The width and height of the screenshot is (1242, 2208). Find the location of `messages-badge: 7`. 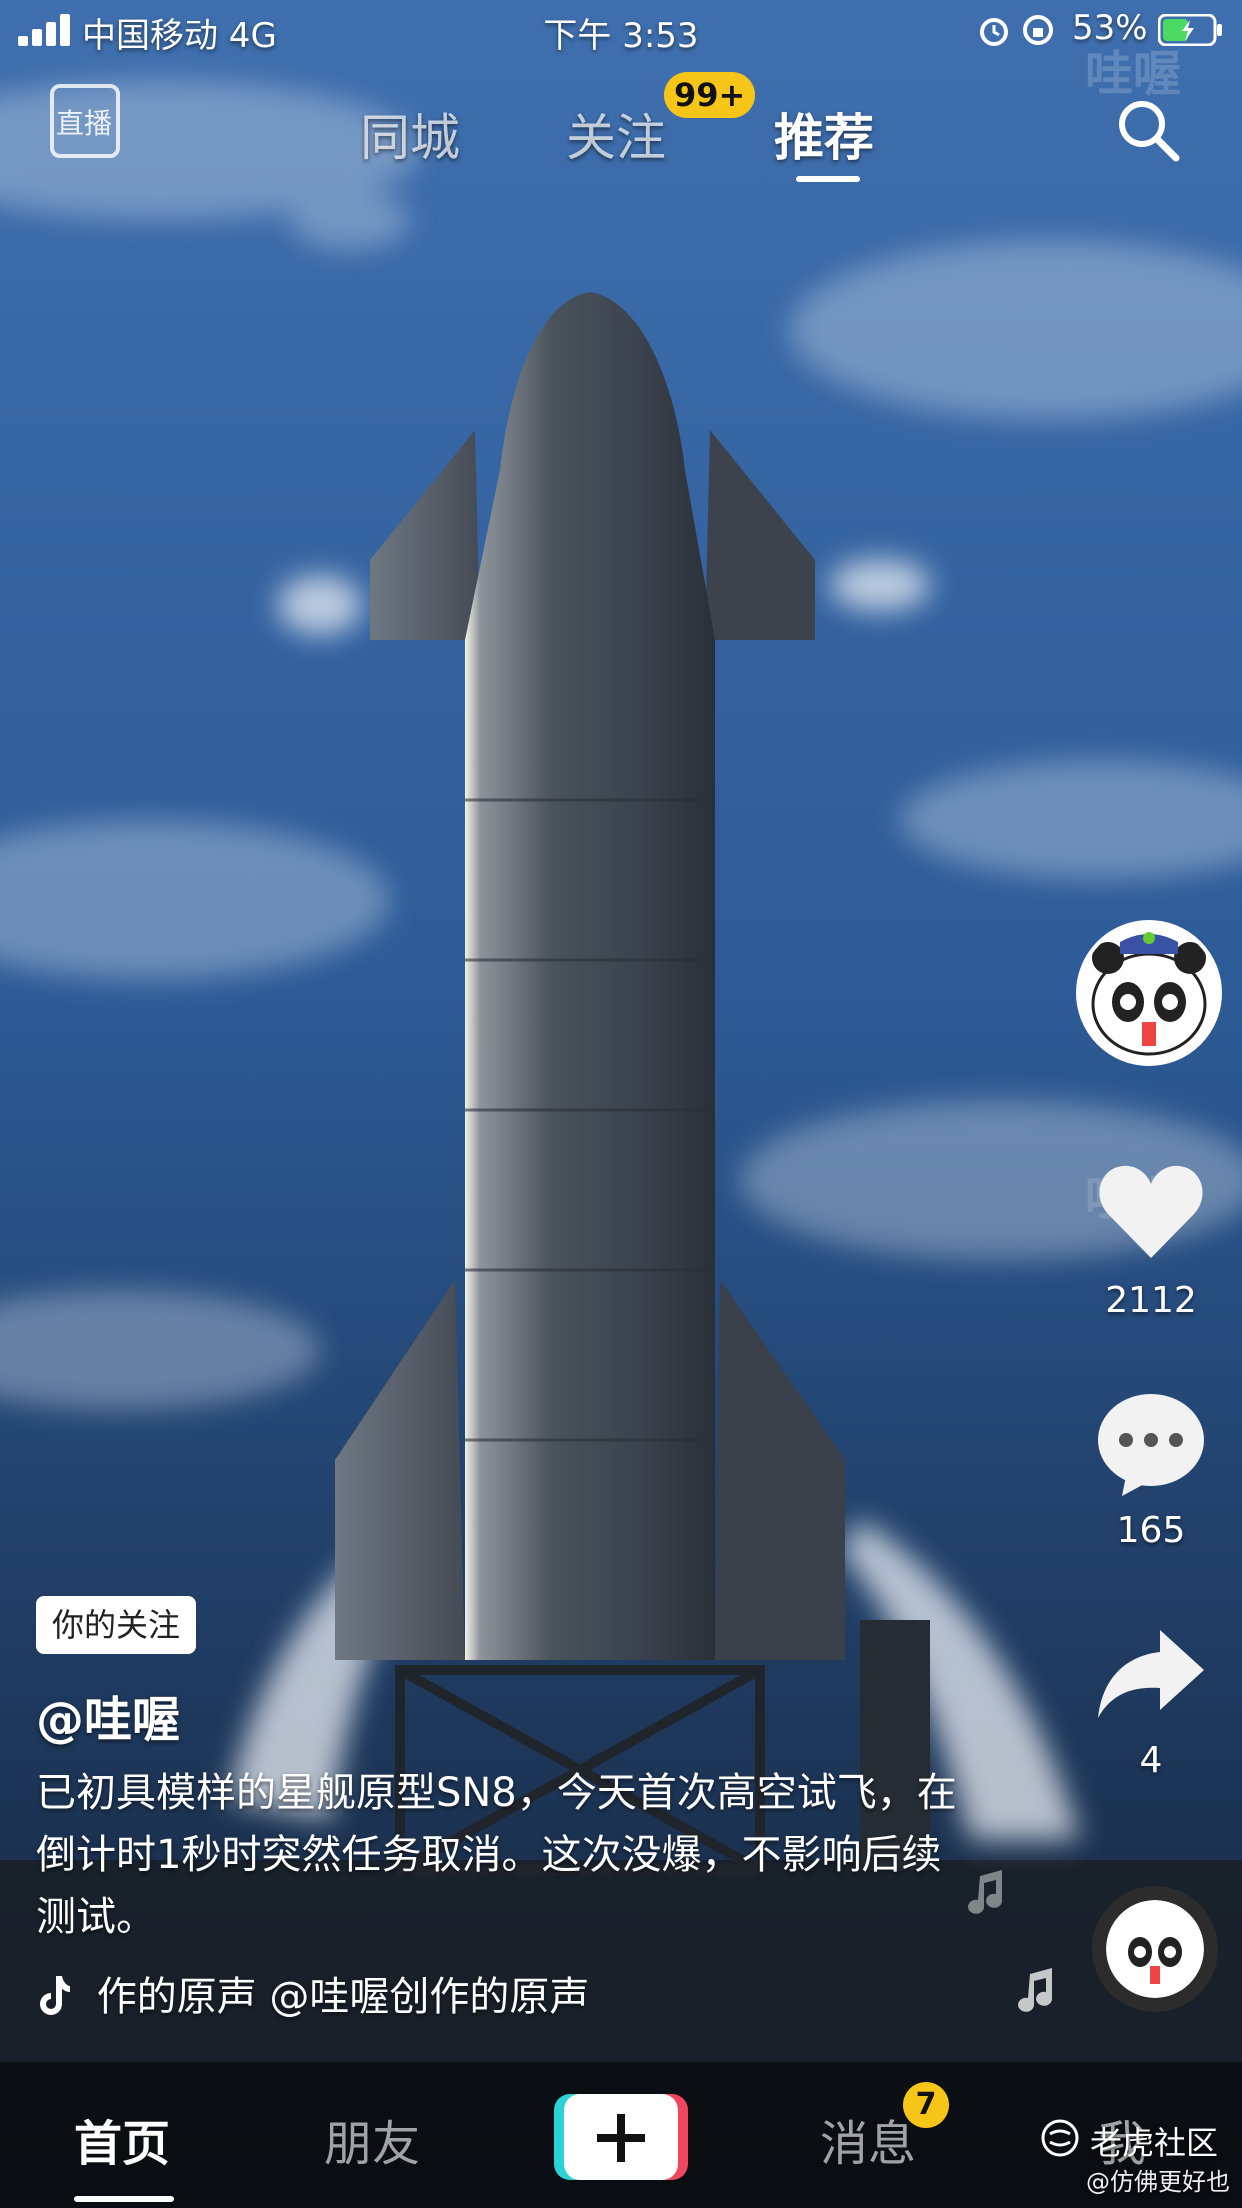

messages-badge: 7 is located at coordinates (926, 2105).